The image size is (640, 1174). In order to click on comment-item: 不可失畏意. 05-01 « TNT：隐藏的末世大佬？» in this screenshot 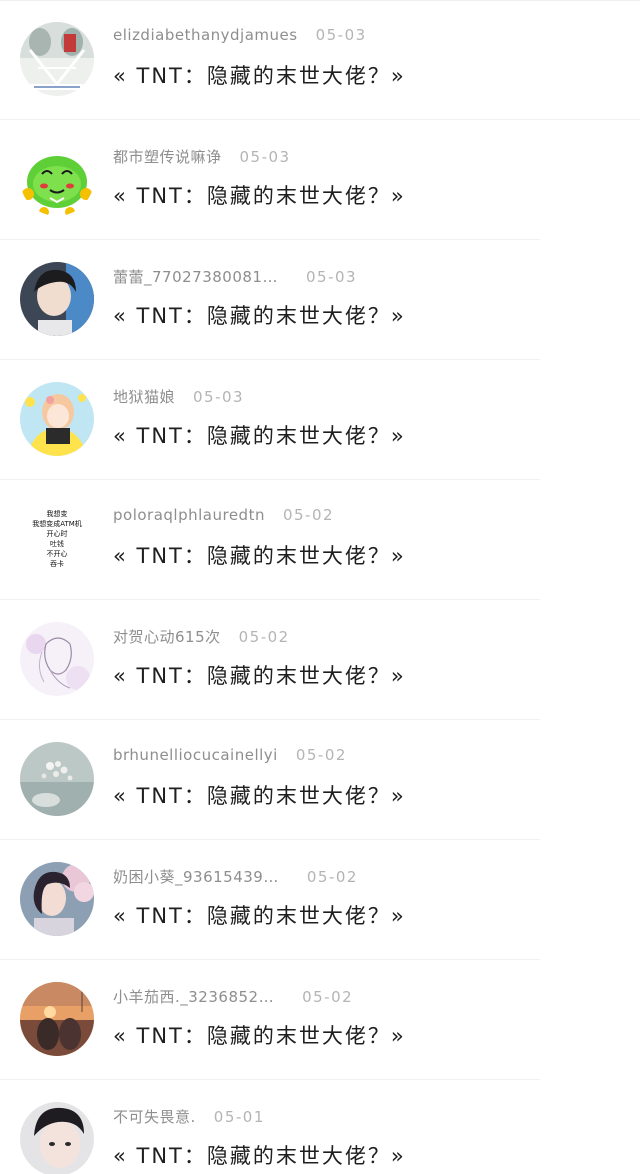, I will do `click(320, 1127)`.